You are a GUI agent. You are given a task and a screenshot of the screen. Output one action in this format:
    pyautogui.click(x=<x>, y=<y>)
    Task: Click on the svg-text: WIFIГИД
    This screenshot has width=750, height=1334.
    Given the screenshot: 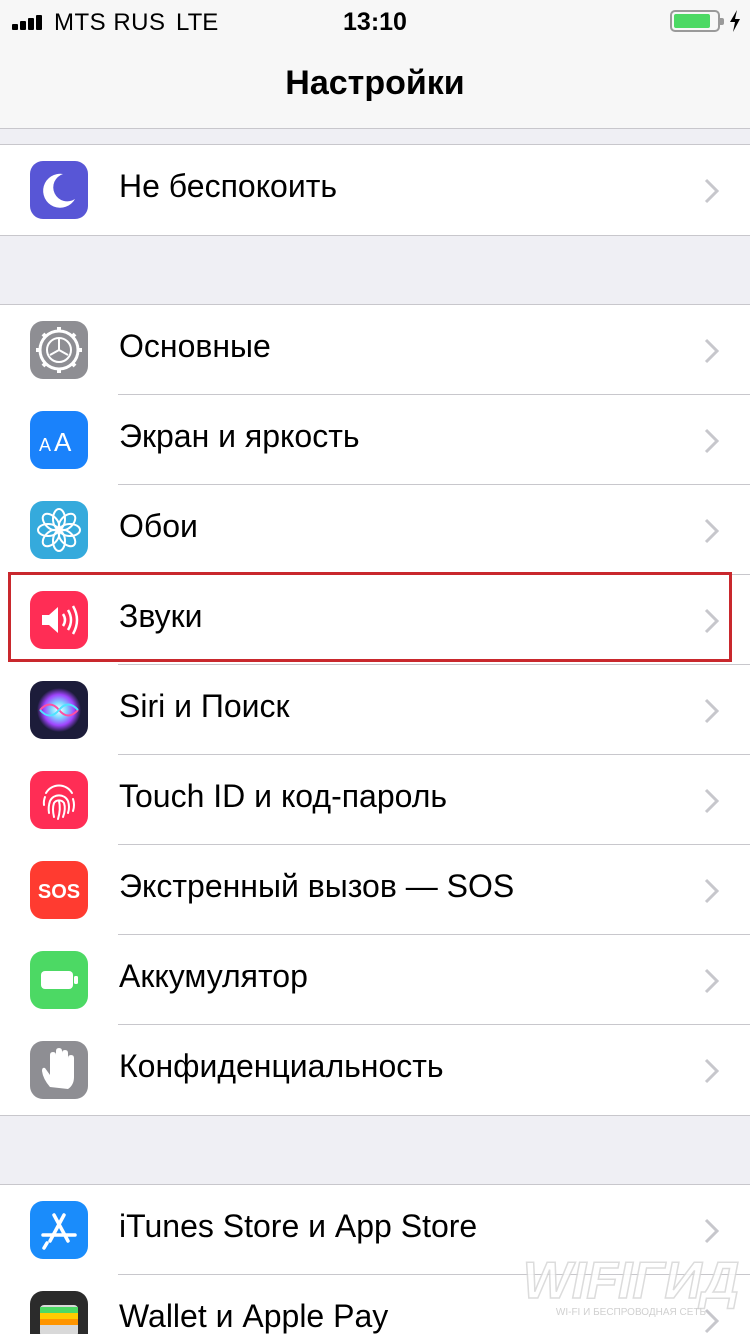 What is the action you would take?
    pyautogui.click(x=631, y=1281)
    